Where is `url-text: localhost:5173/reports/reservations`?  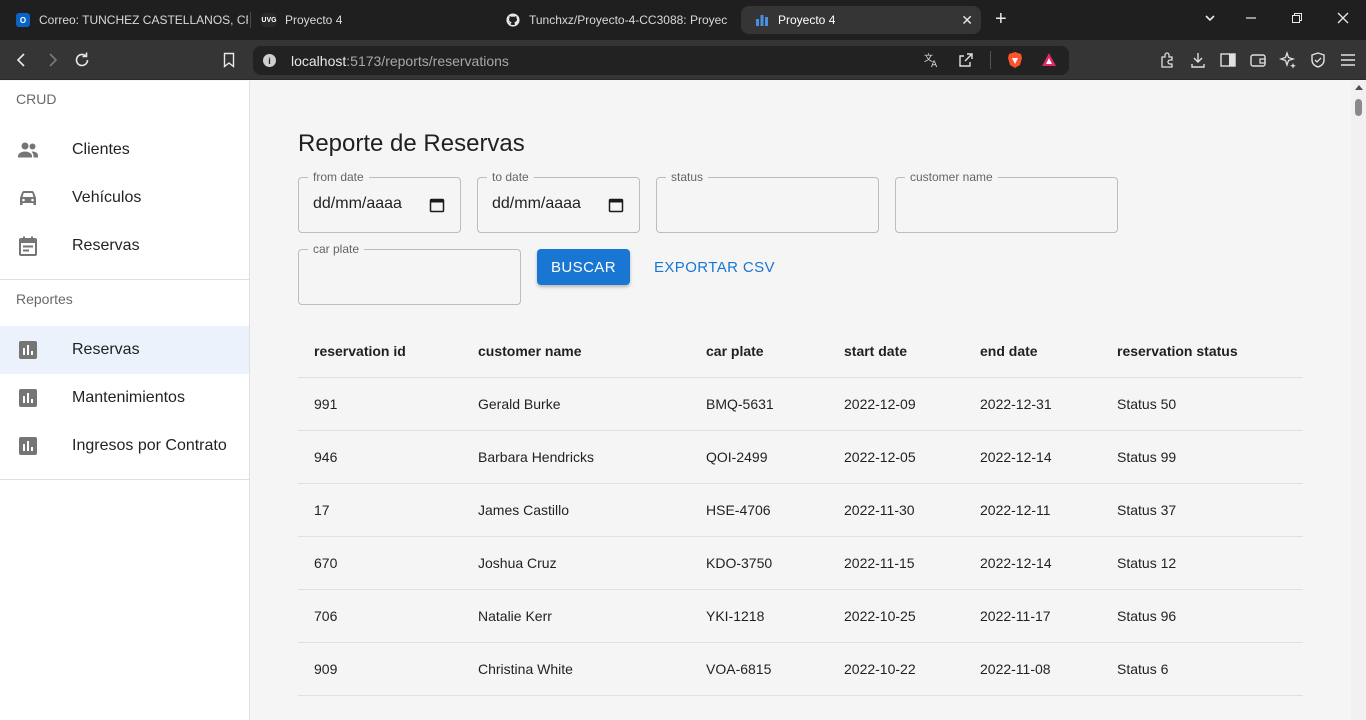 url-text: localhost:5173/reports/reservations is located at coordinates (400, 60).